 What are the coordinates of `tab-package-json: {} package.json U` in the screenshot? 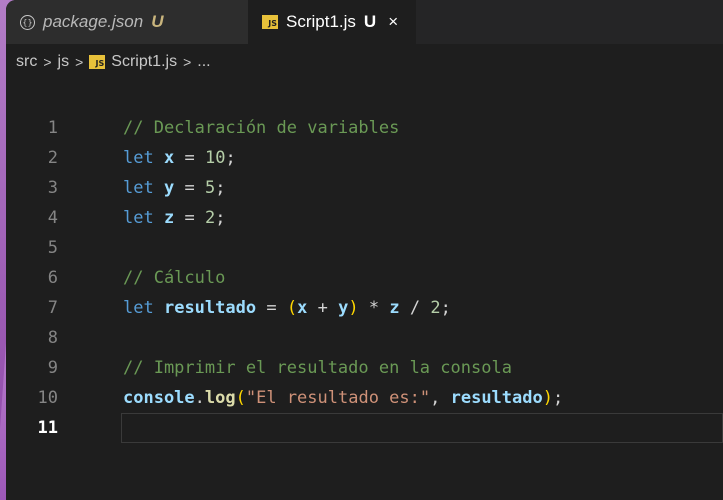 It's located at (127, 22).